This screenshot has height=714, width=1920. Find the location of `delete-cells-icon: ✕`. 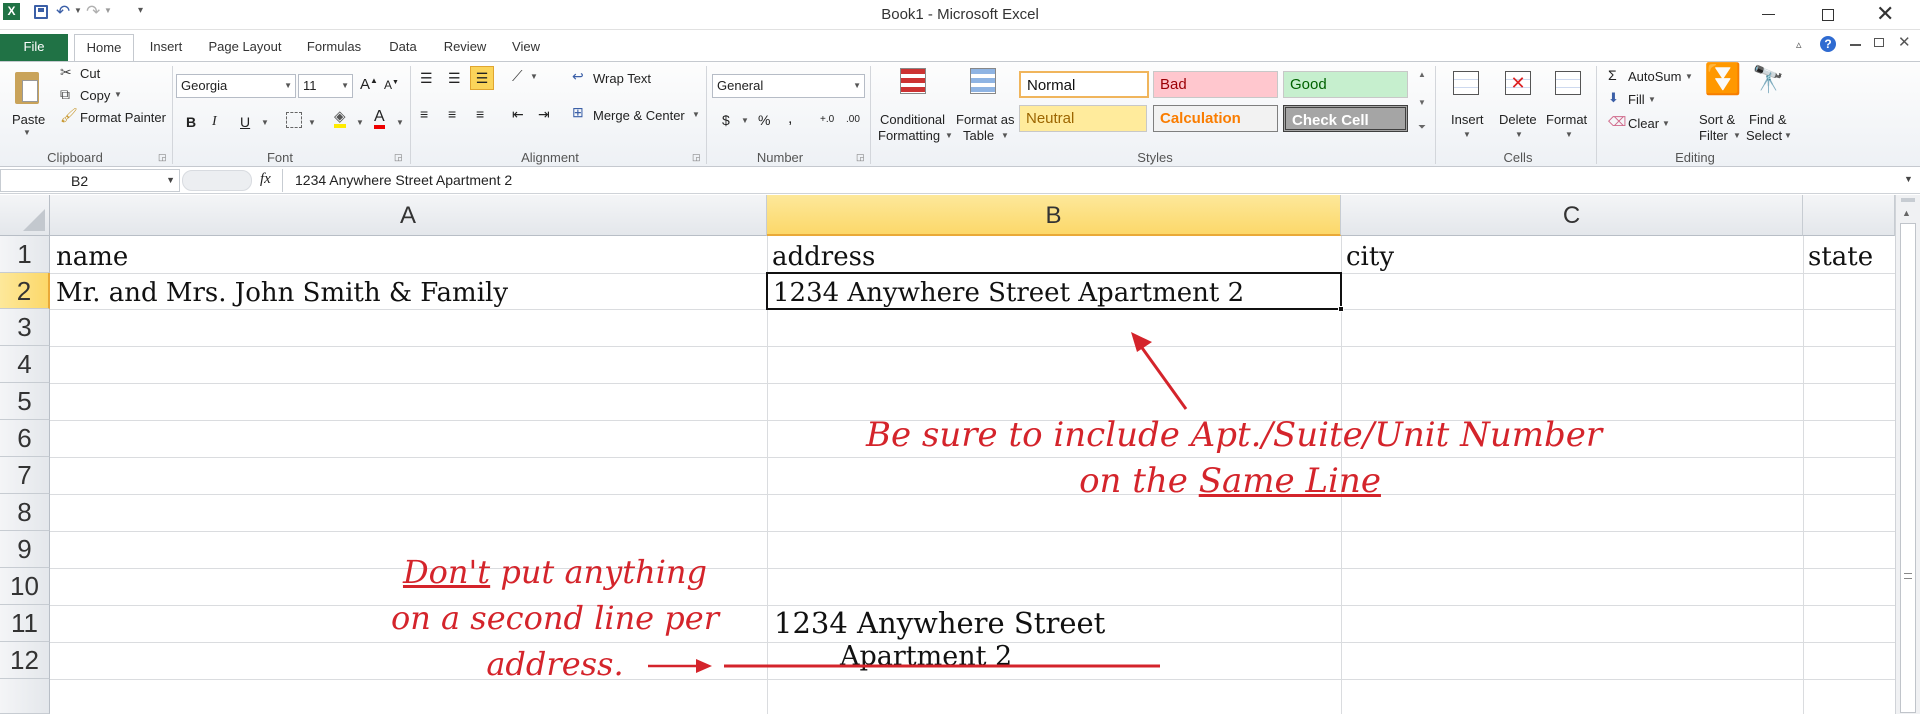

delete-cells-icon: ✕ is located at coordinates (1518, 83).